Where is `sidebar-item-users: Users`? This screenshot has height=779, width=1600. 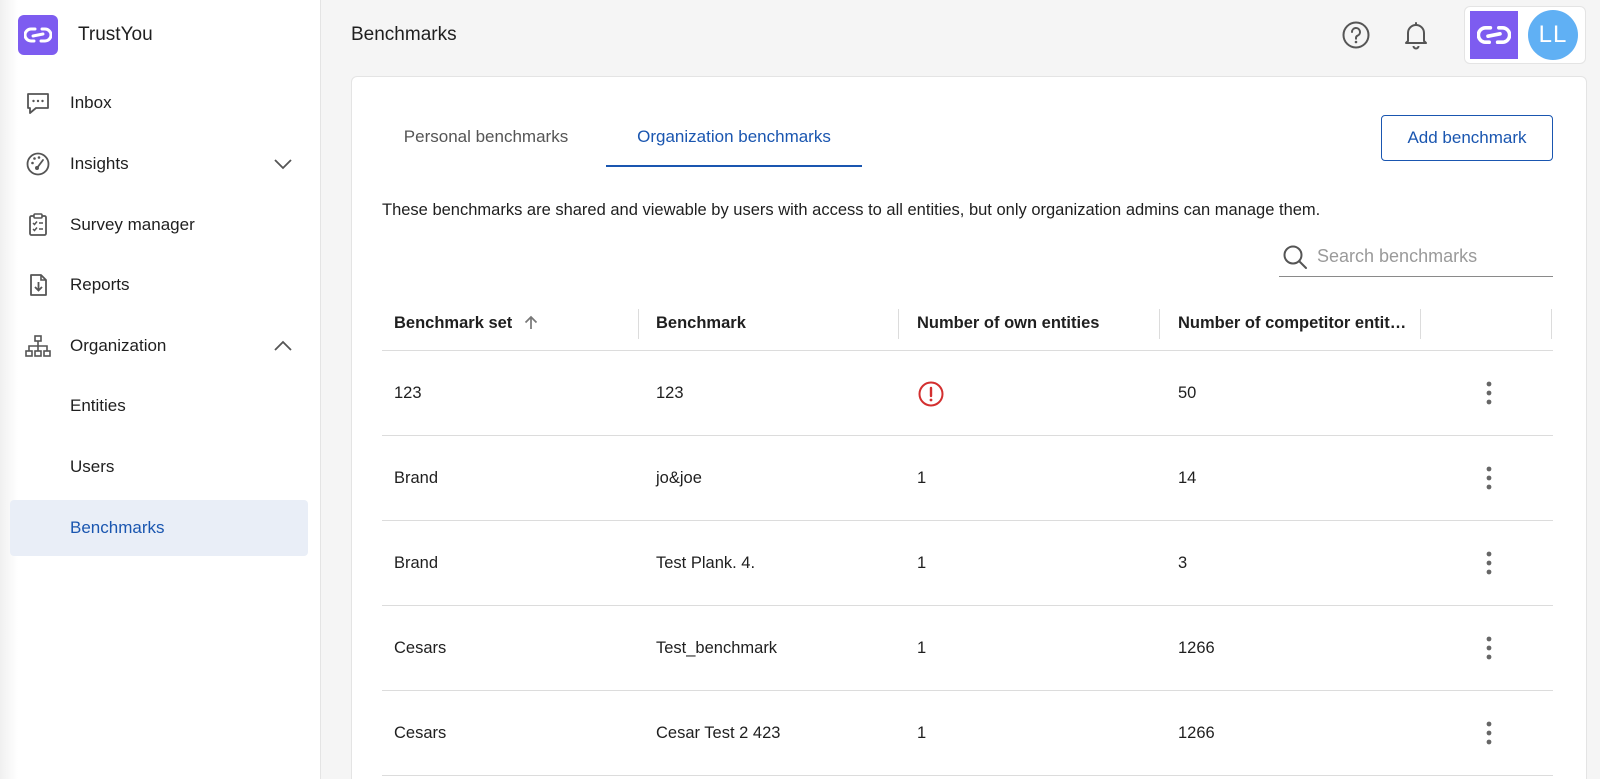
sidebar-item-users: Users is located at coordinates (159, 467).